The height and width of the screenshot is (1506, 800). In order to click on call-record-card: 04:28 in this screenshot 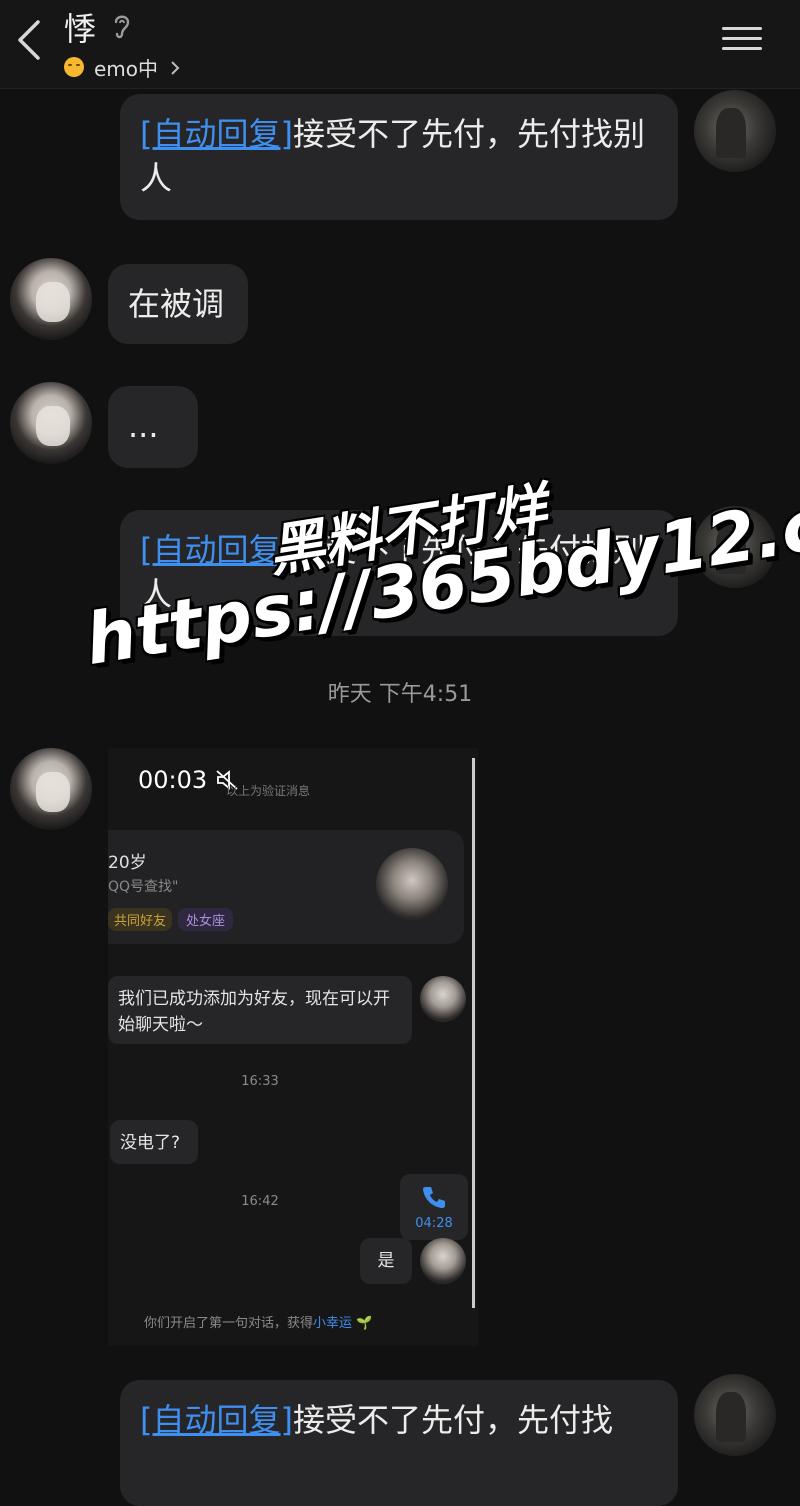, I will do `click(434, 1207)`.